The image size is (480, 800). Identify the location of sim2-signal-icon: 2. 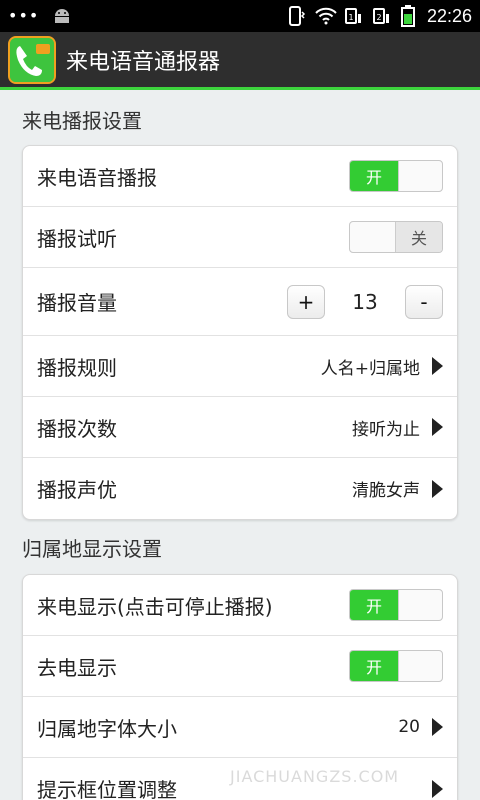
(380, 16).